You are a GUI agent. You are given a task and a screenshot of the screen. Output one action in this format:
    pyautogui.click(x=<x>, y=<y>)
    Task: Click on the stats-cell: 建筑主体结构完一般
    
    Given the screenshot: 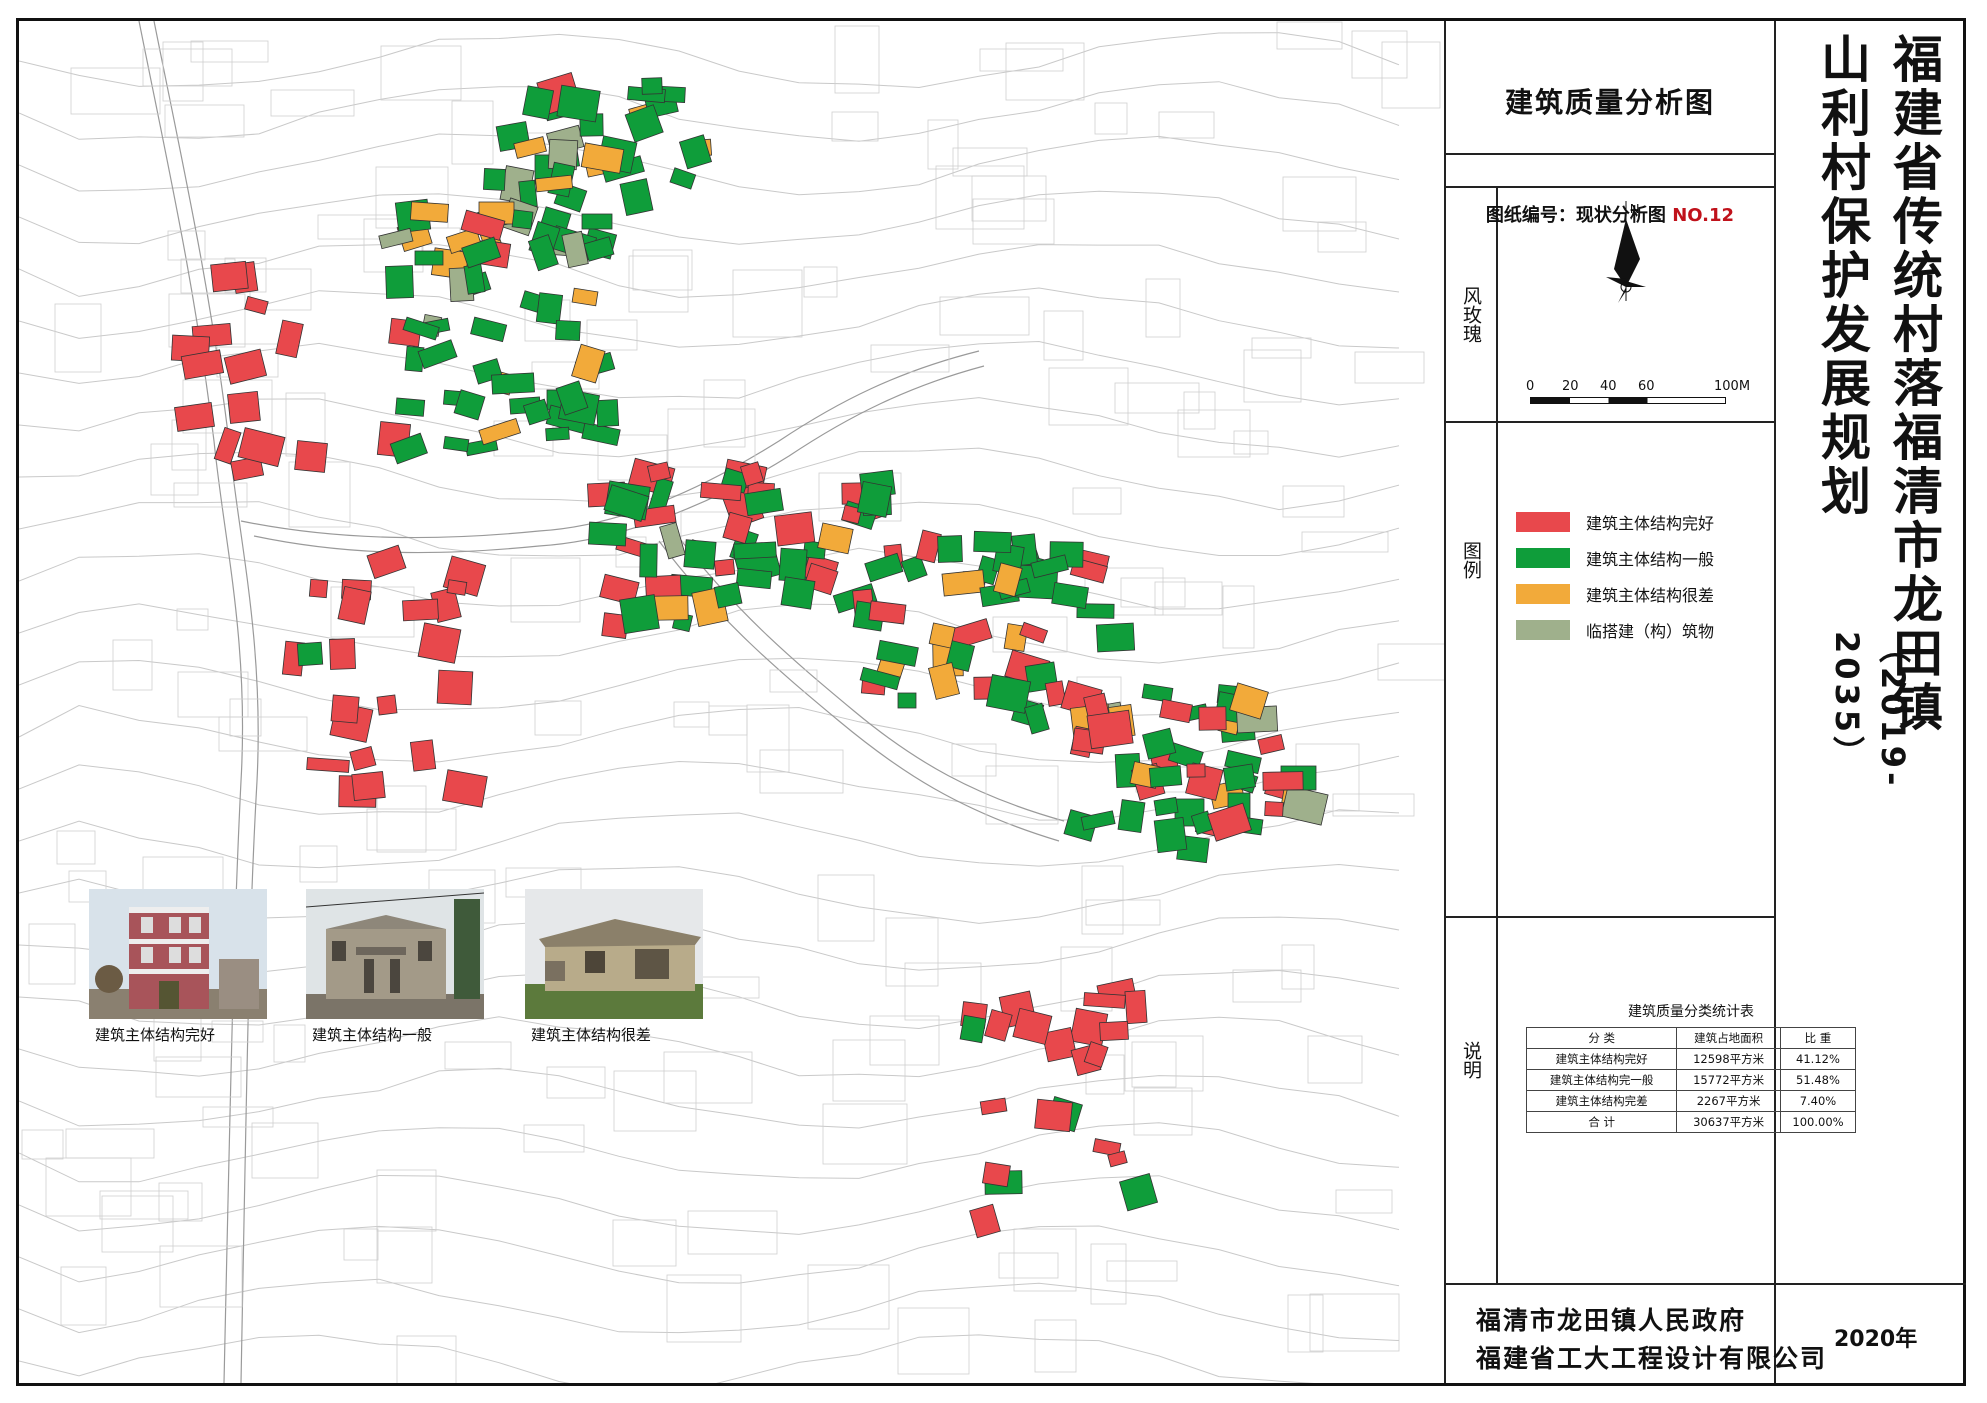 What is the action you would take?
    pyautogui.click(x=1601, y=1080)
    